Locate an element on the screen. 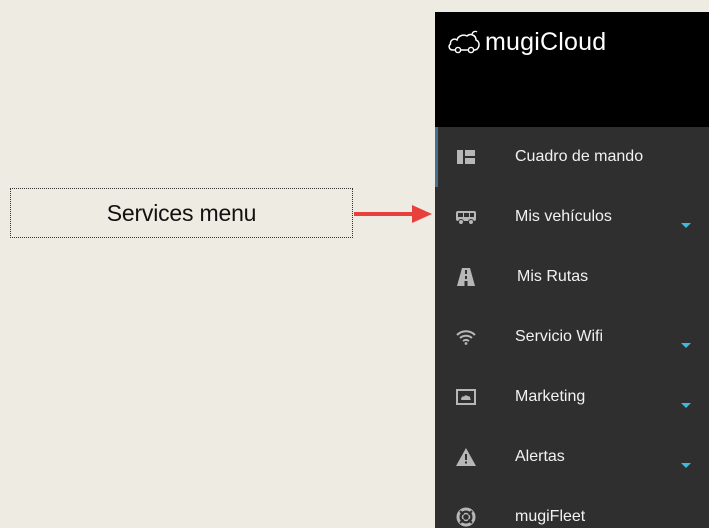 This screenshot has width=709, height=528. sidebar-item-servicio-wifi: Servicio Wifi is located at coordinates (572, 337).